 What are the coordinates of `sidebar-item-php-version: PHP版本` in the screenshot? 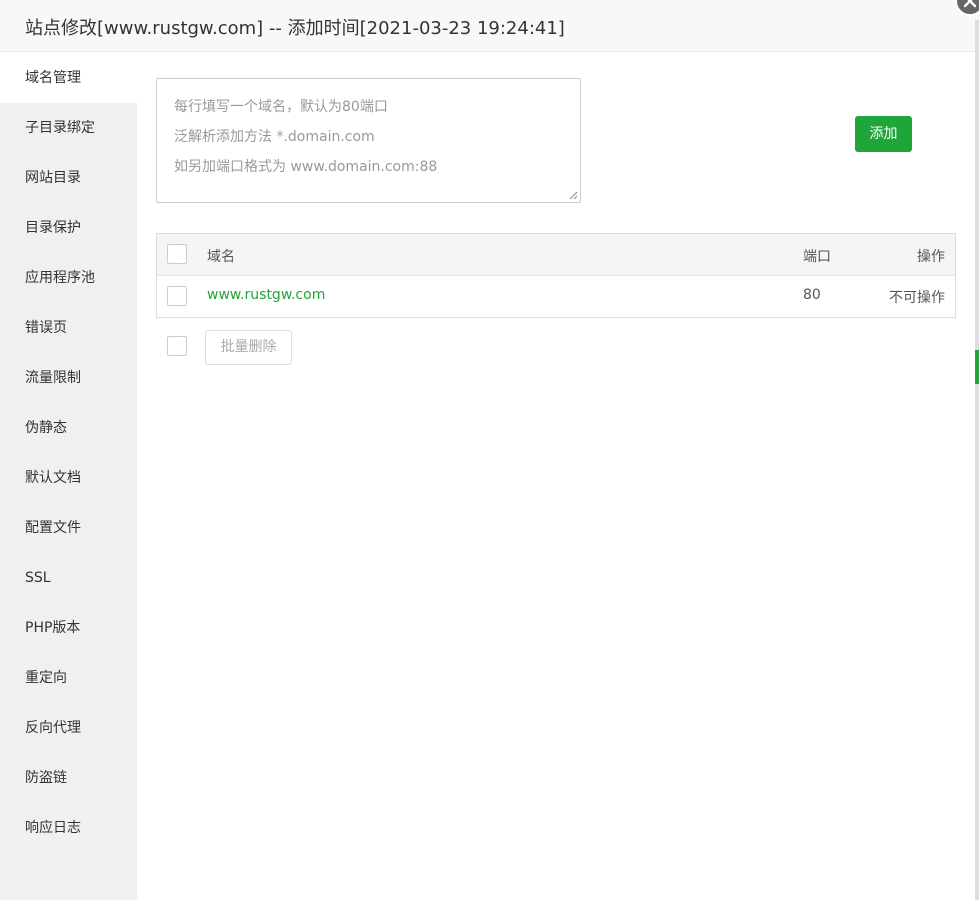 It's located at (68, 628).